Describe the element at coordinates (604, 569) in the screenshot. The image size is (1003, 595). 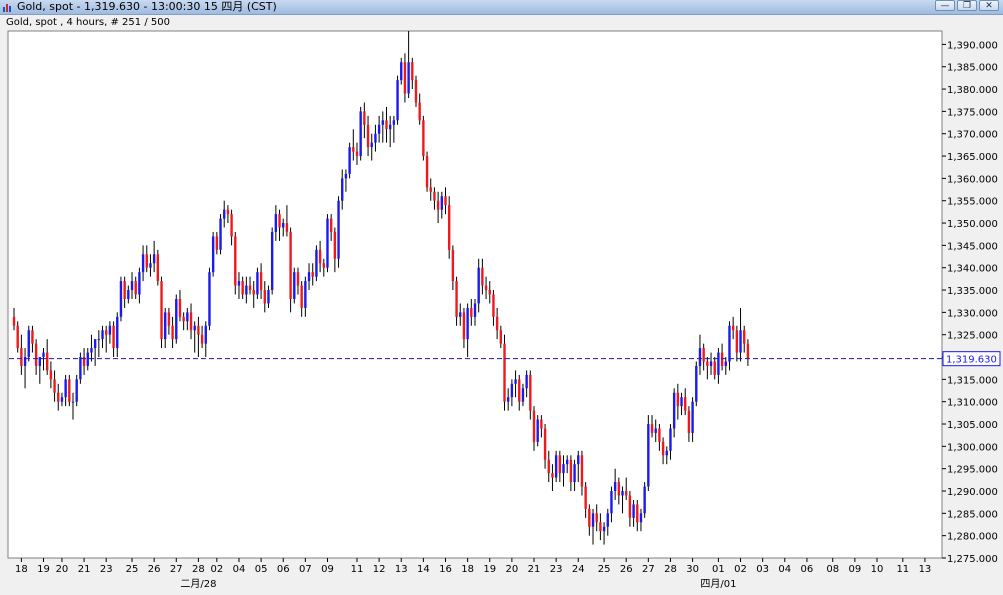
I see `x-tick-label: 25` at that location.